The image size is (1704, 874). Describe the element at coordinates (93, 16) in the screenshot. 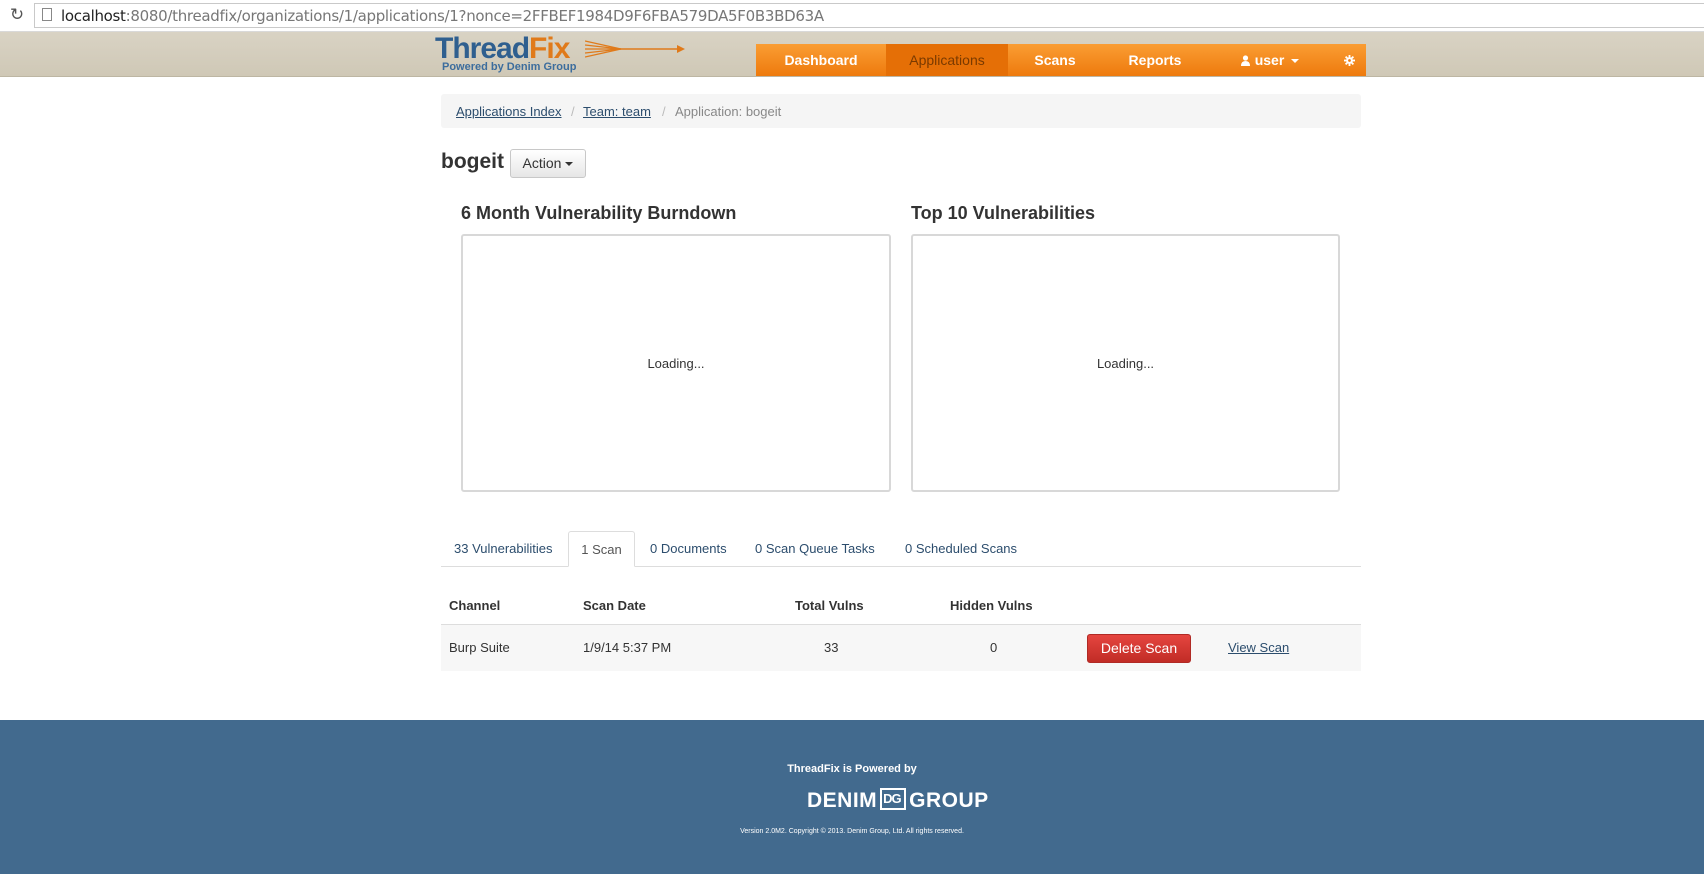

I see `url-host: localhost` at that location.